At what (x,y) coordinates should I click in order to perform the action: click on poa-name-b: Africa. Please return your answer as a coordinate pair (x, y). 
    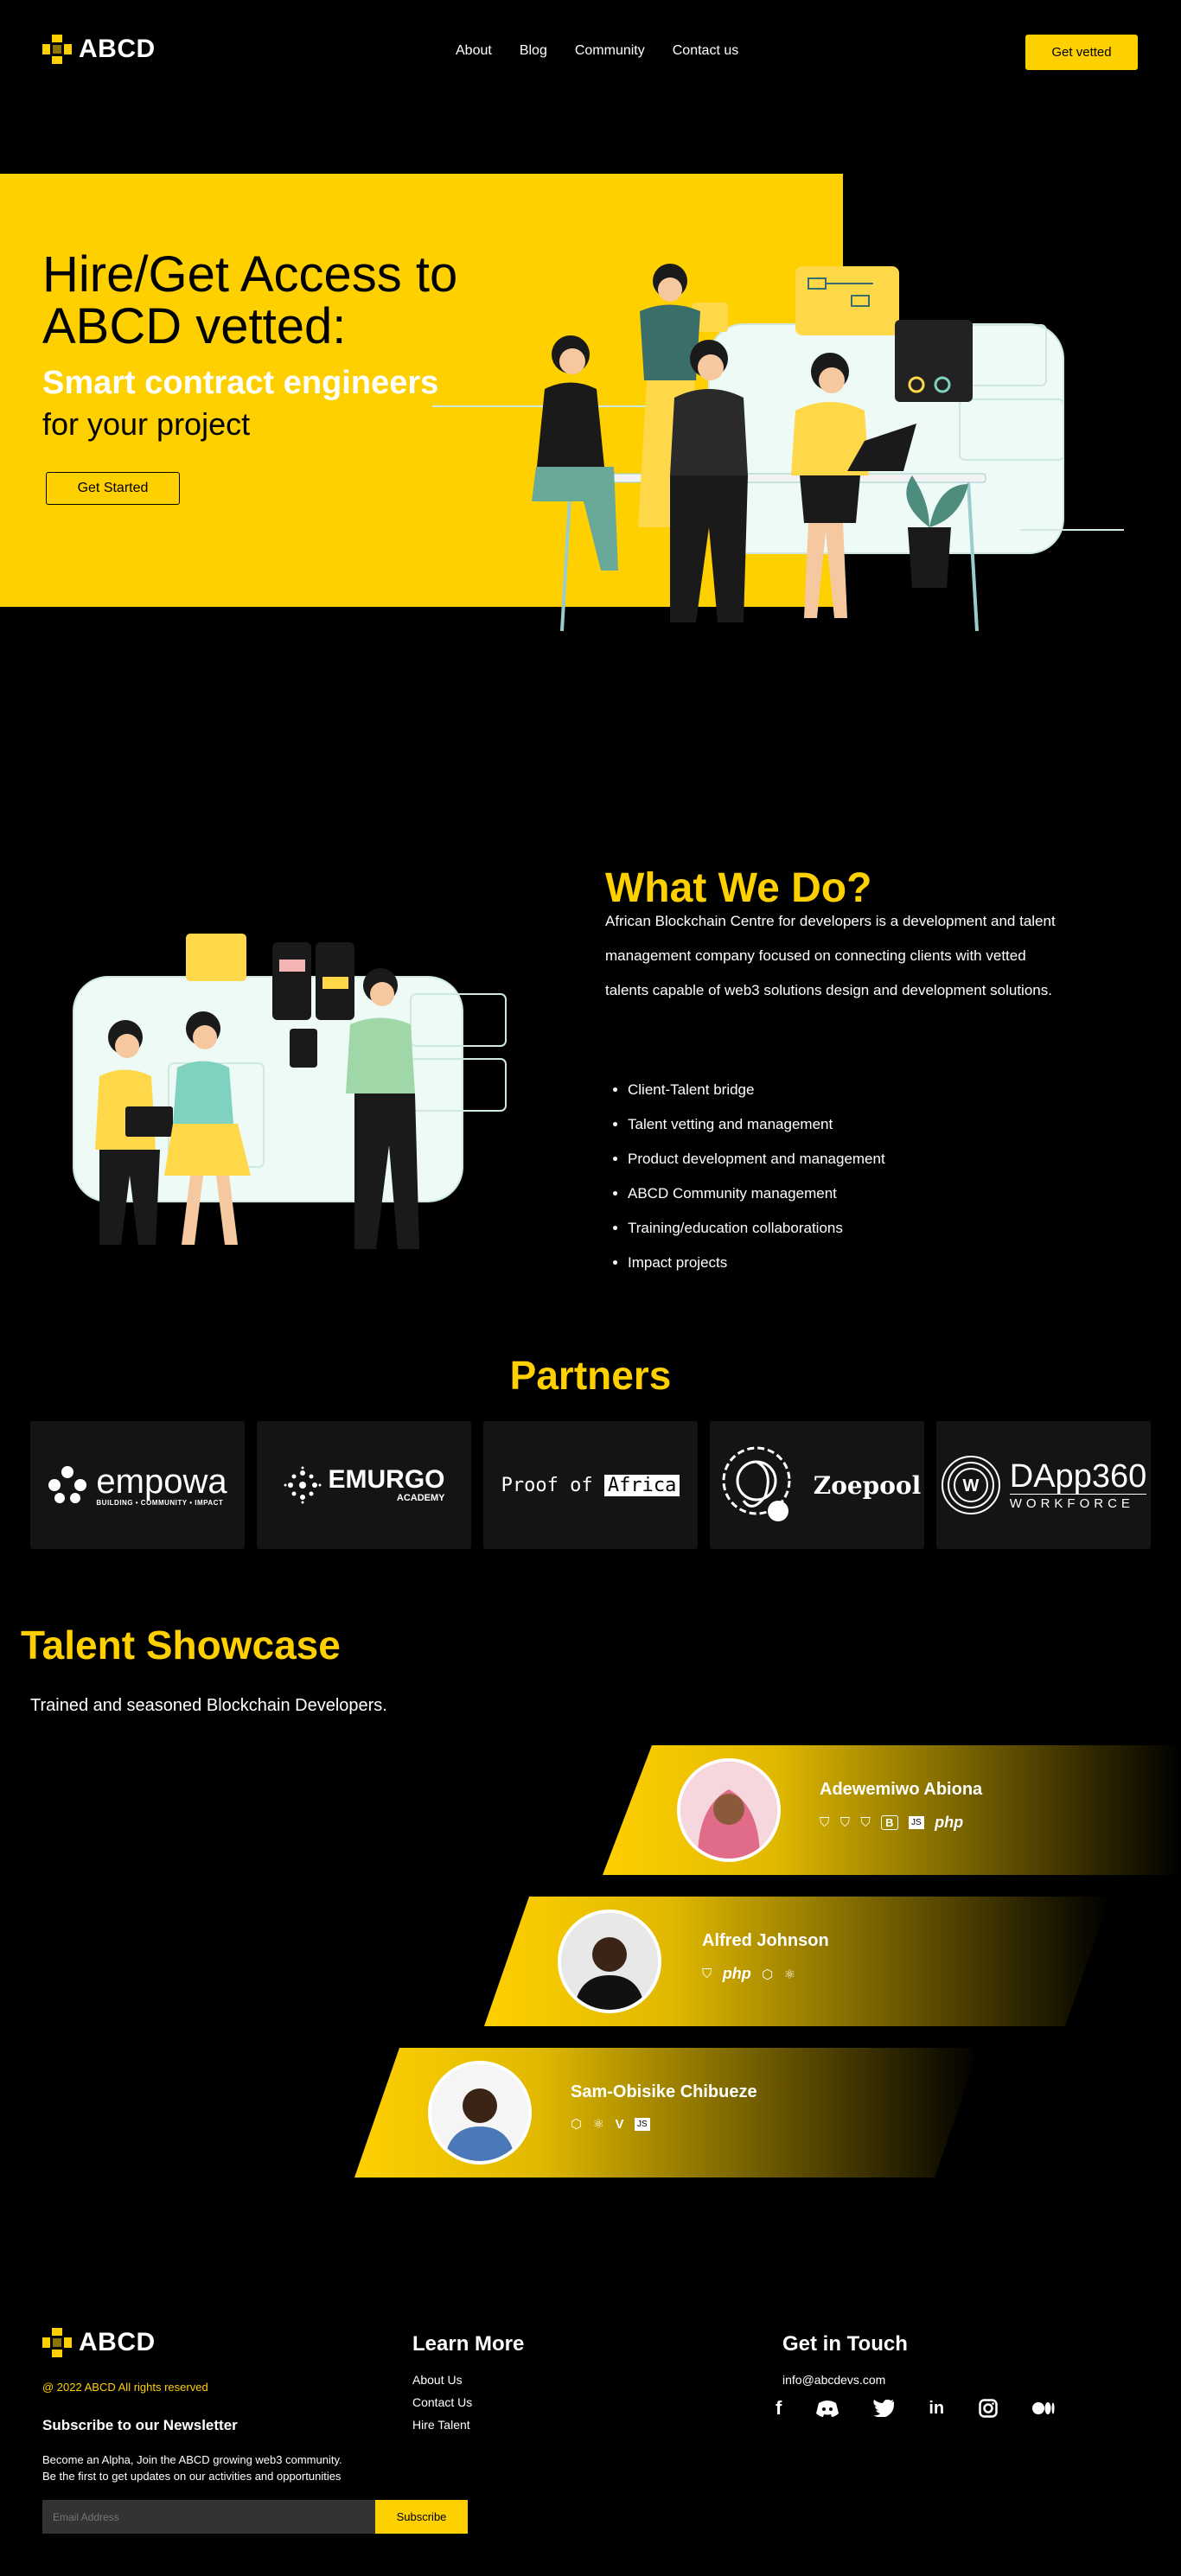
    Looking at the image, I should click on (641, 1485).